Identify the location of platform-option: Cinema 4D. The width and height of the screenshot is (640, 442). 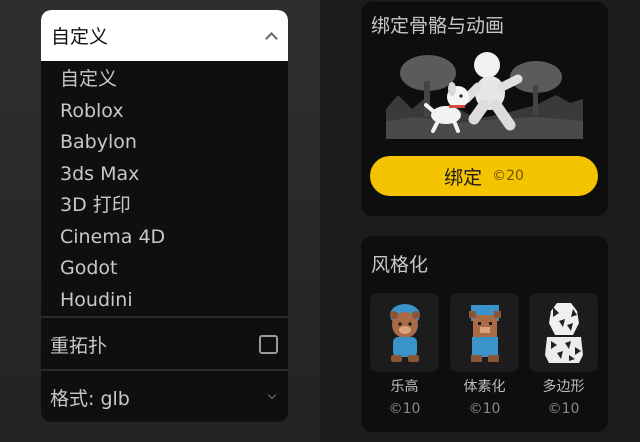
(164, 238).